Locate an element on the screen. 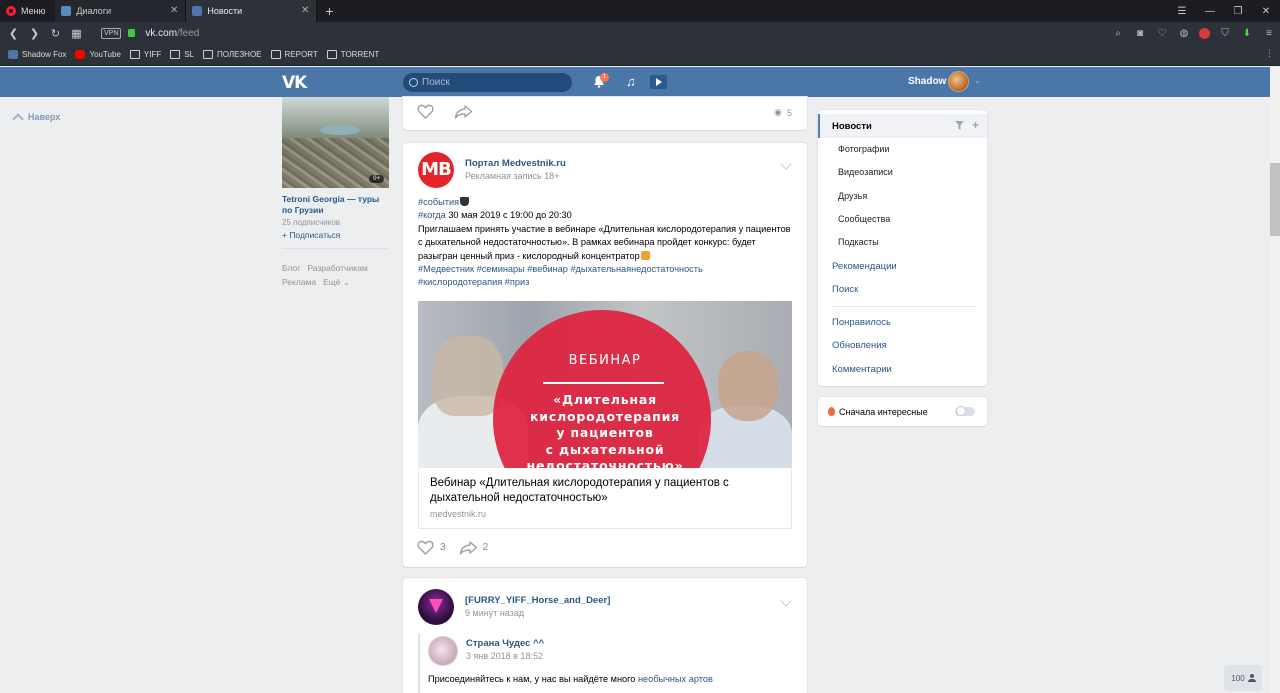 This screenshot has height=693, width=1280. bookmarks-overflow-icon: ⋮ is located at coordinates (1269, 53).